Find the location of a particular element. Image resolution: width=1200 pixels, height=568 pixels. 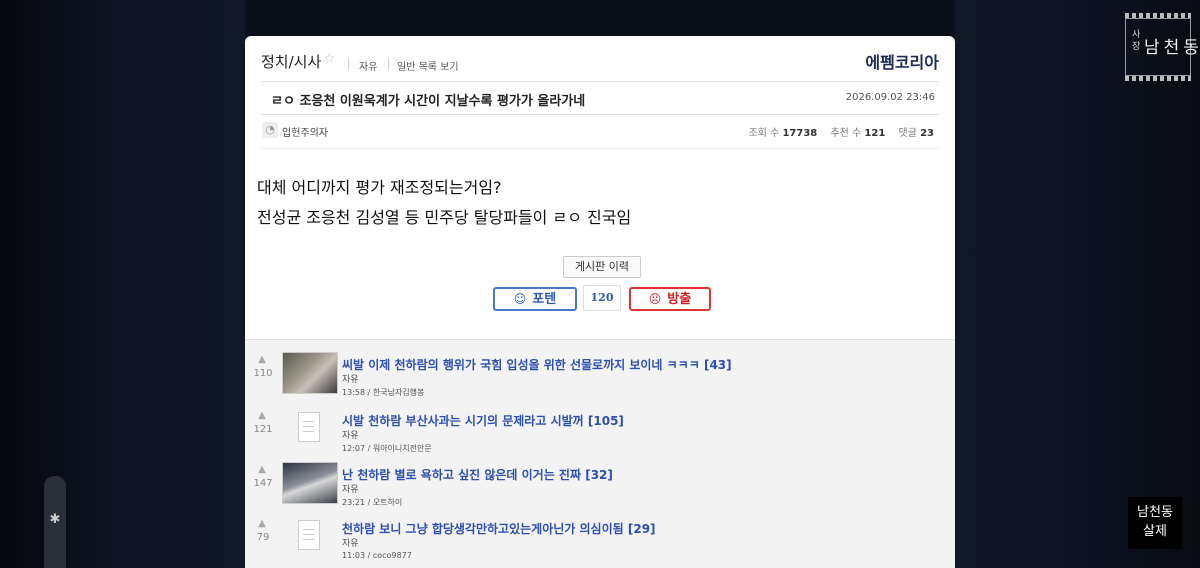

downvote-button: ☹ 방출 is located at coordinates (670, 299).